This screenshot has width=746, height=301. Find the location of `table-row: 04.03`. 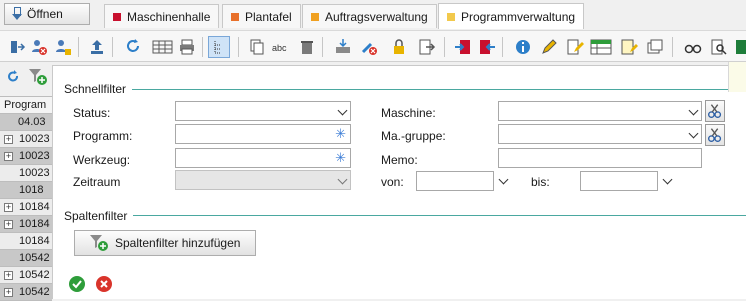

table-row: 04.03 is located at coordinates (26, 122).